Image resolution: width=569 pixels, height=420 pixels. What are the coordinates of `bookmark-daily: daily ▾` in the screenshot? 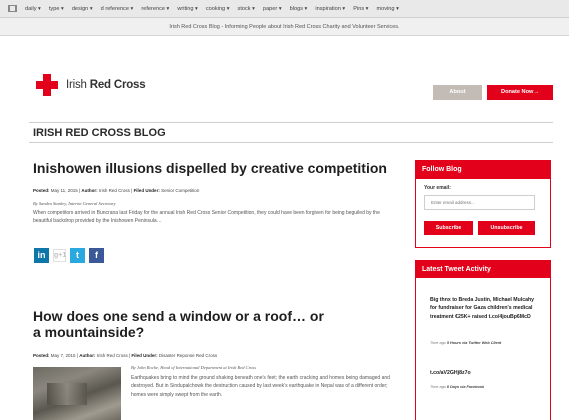 It's located at (33, 9).